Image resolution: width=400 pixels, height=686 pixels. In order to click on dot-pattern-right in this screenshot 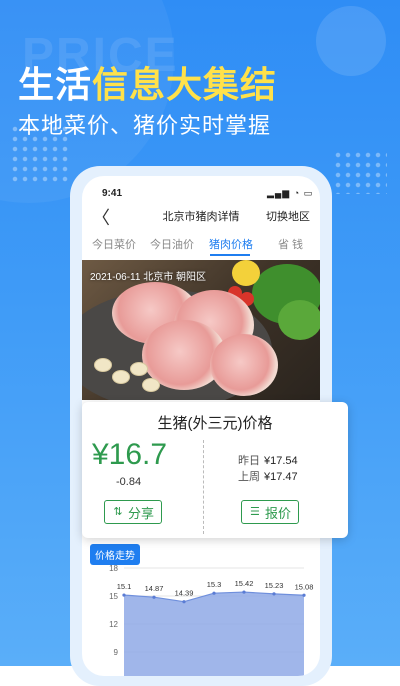, I will do `click(360, 172)`.